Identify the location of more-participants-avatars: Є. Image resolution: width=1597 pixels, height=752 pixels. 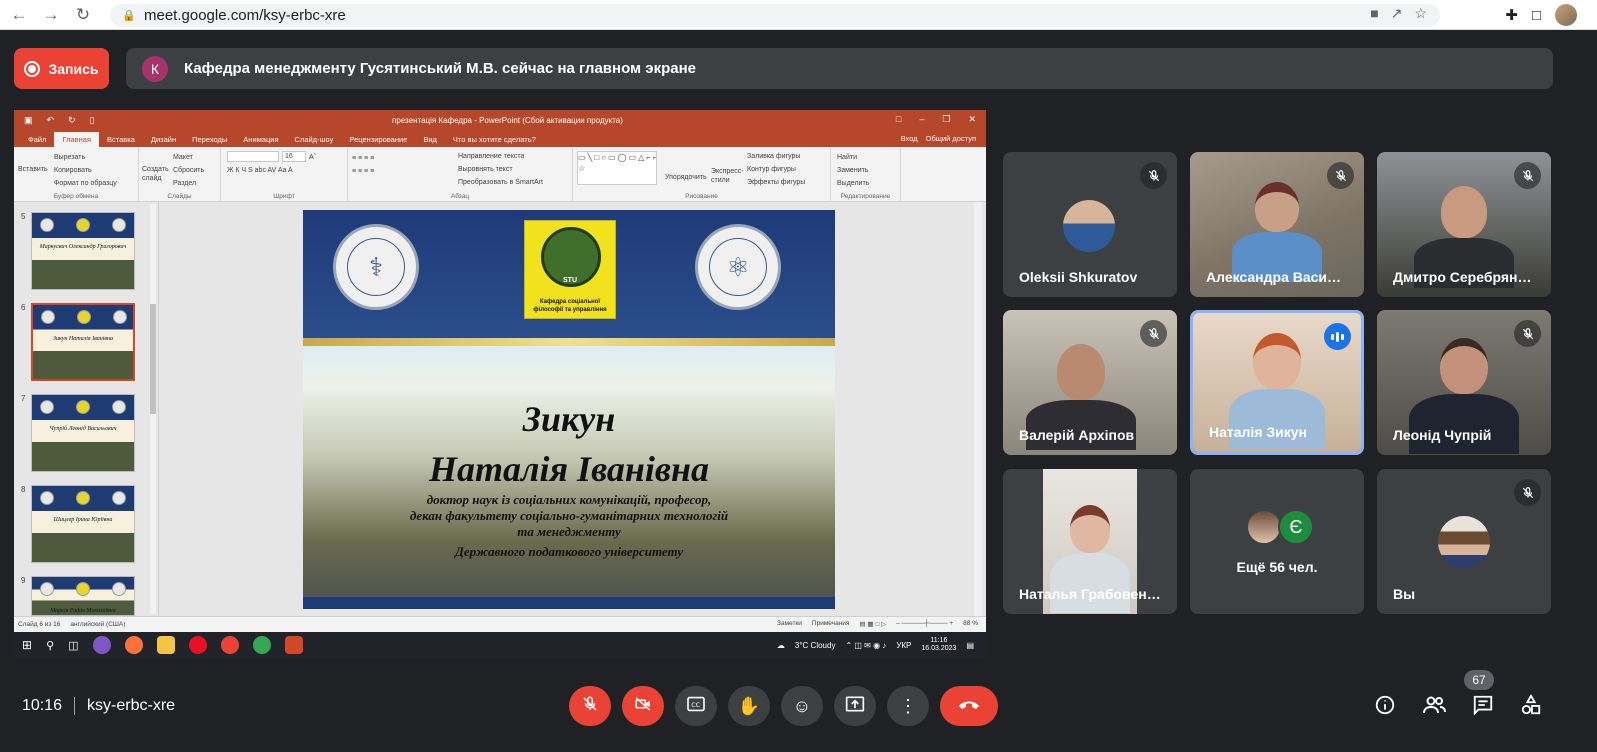
(1280, 527).